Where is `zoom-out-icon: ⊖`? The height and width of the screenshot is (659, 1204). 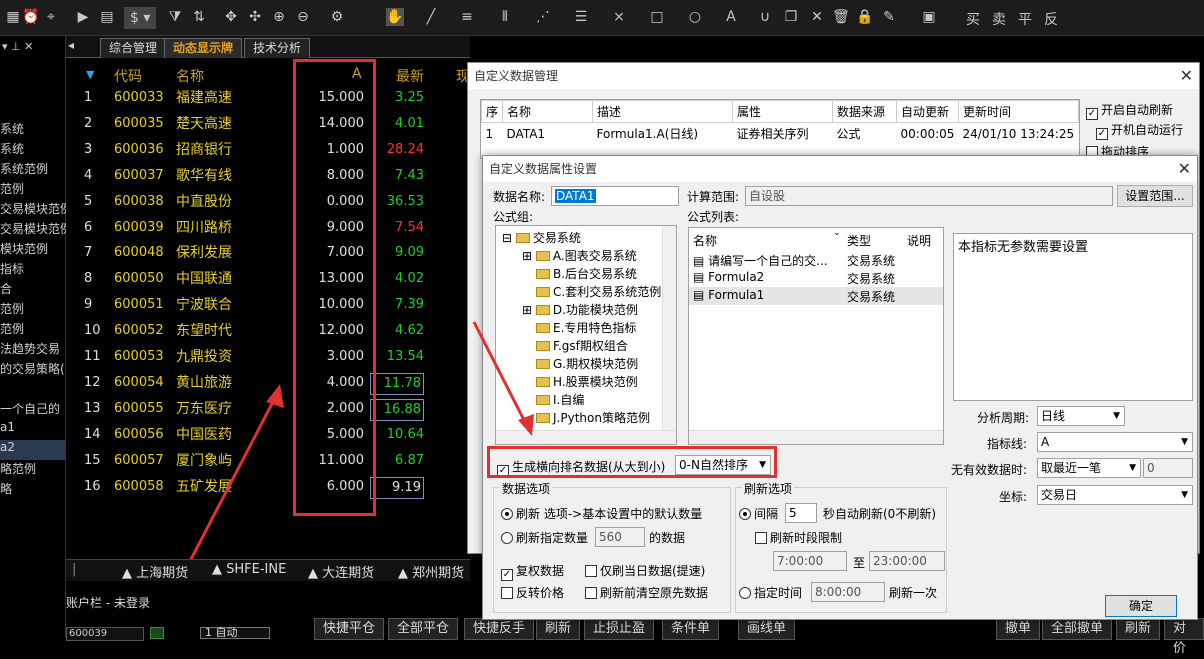 zoom-out-icon: ⊖ is located at coordinates (303, 17).